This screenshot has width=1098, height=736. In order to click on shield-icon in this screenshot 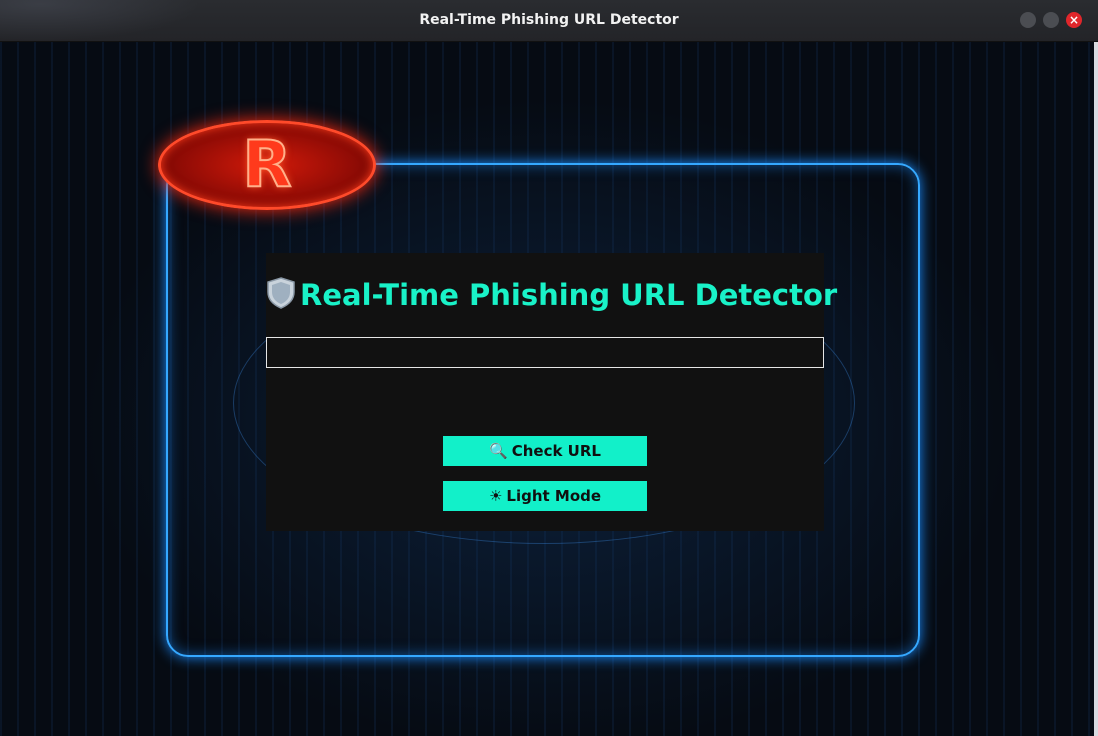, I will do `click(281, 296)`.